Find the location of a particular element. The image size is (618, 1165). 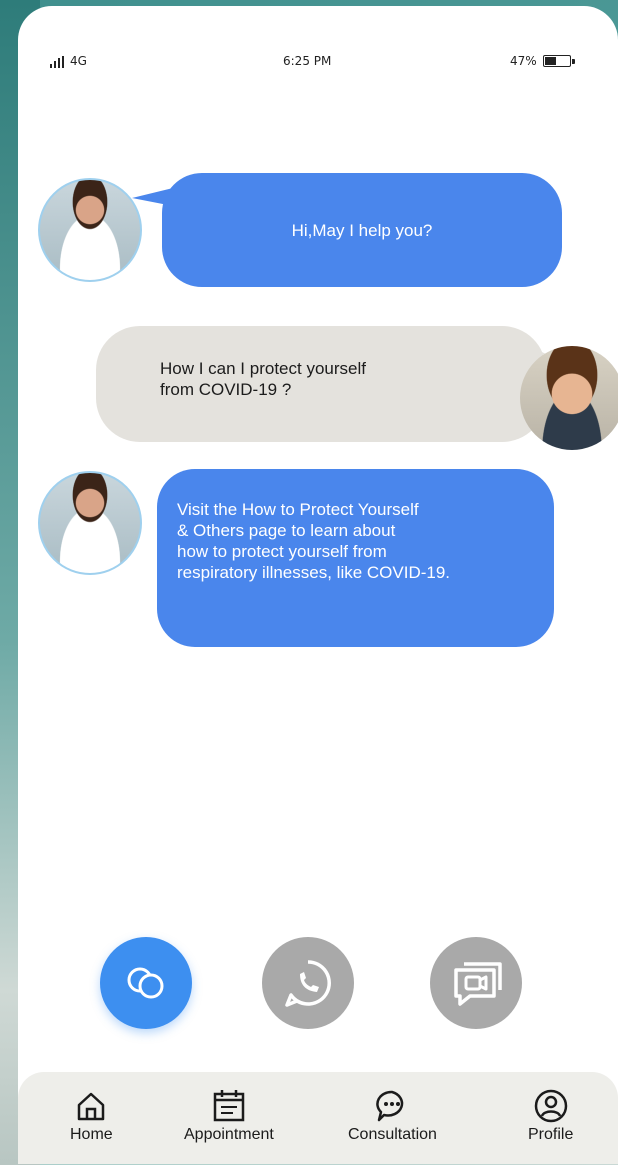

signal-bars-icon is located at coordinates (57, 62).